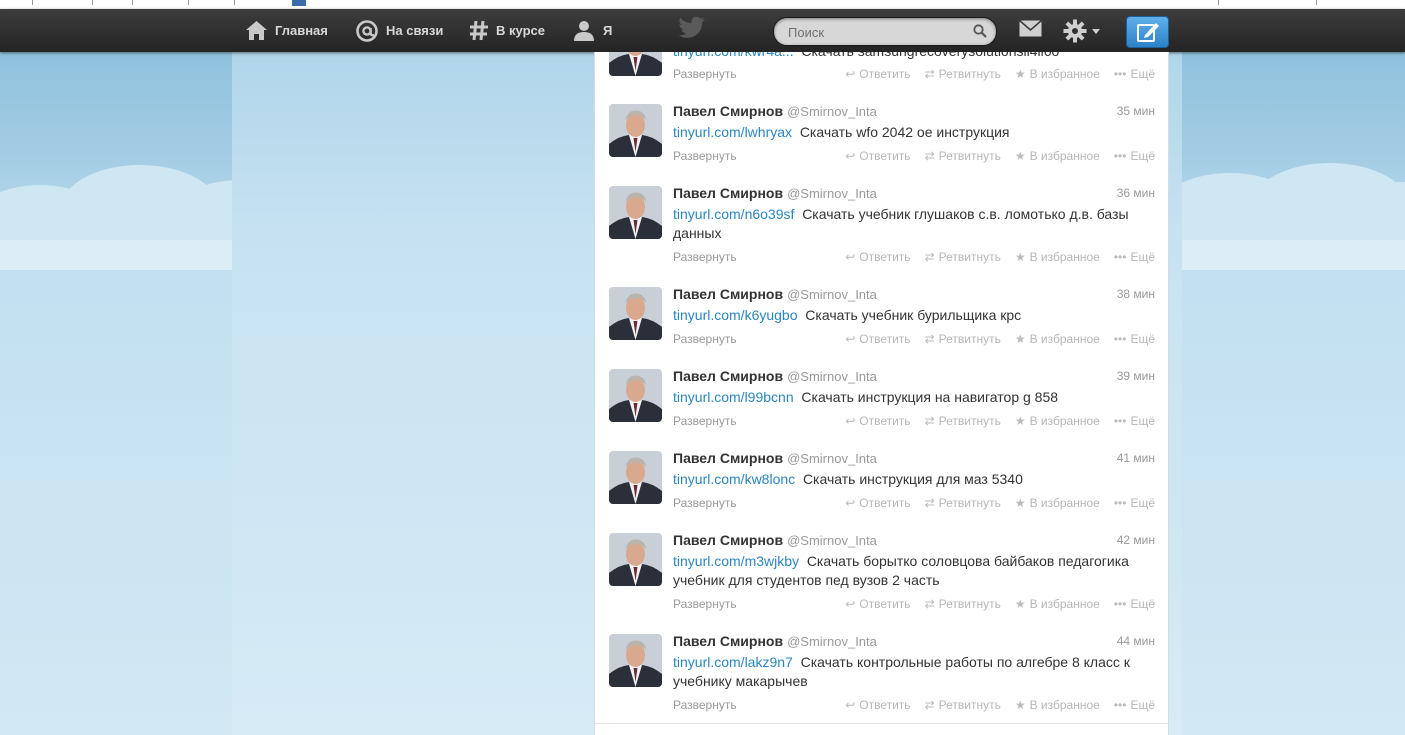 This screenshot has width=1405, height=735. What do you see at coordinates (1030, 28) in the screenshot?
I see `envelope-icon` at bounding box center [1030, 28].